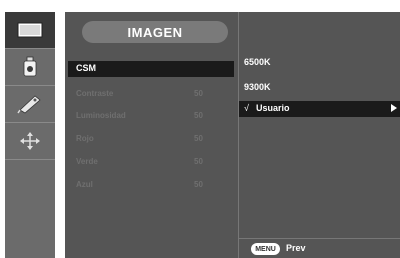 The height and width of the screenshot is (258, 400). What do you see at coordinates (257, 87) in the screenshot?
I see `option-9300k: 9300K` at bounding box center [257, 87].